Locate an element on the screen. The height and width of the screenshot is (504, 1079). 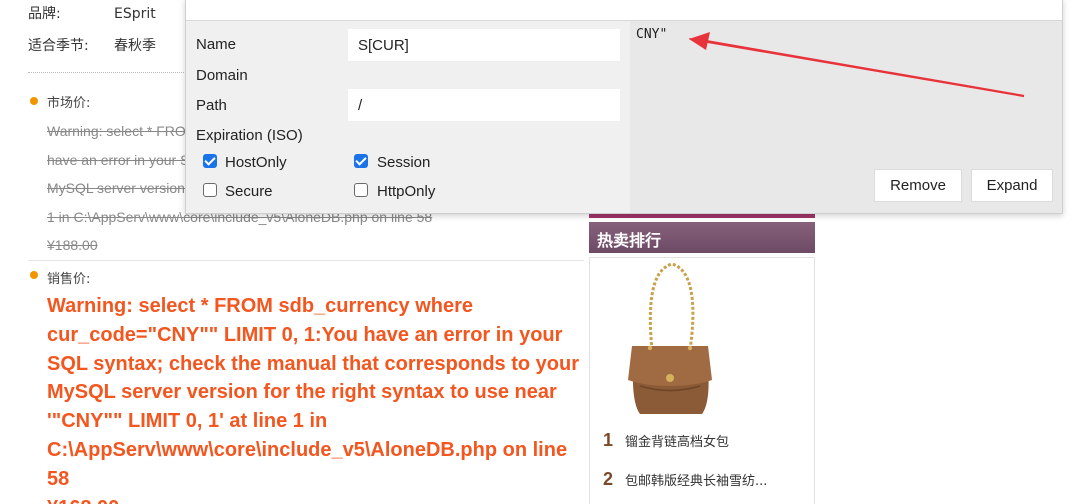
season-label: 适合季节: is located at coordinates (58, 46).